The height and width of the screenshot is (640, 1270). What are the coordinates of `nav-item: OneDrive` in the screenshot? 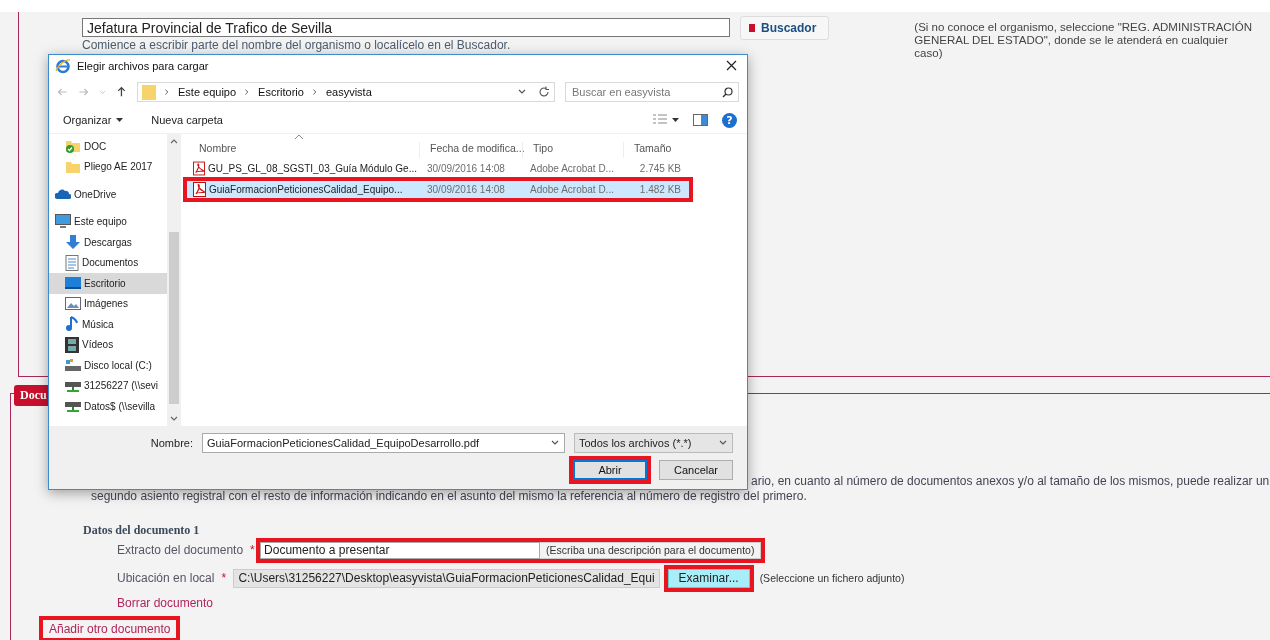 It's located at (108, 194).